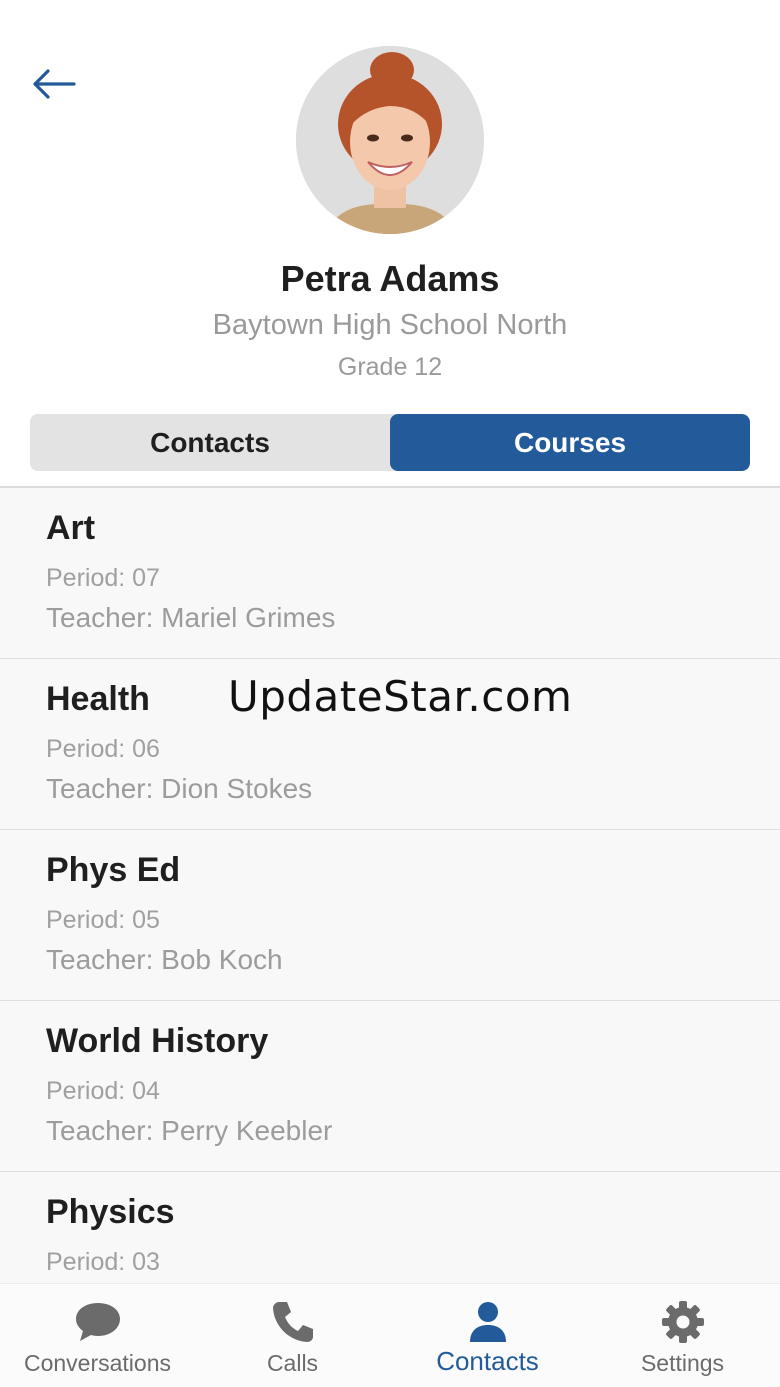  Describe the element at coordinates (390, 915) in the screenshot. I see `list-item: Phys Ed Period: 05 Teacher: Bob Koch` at that location.